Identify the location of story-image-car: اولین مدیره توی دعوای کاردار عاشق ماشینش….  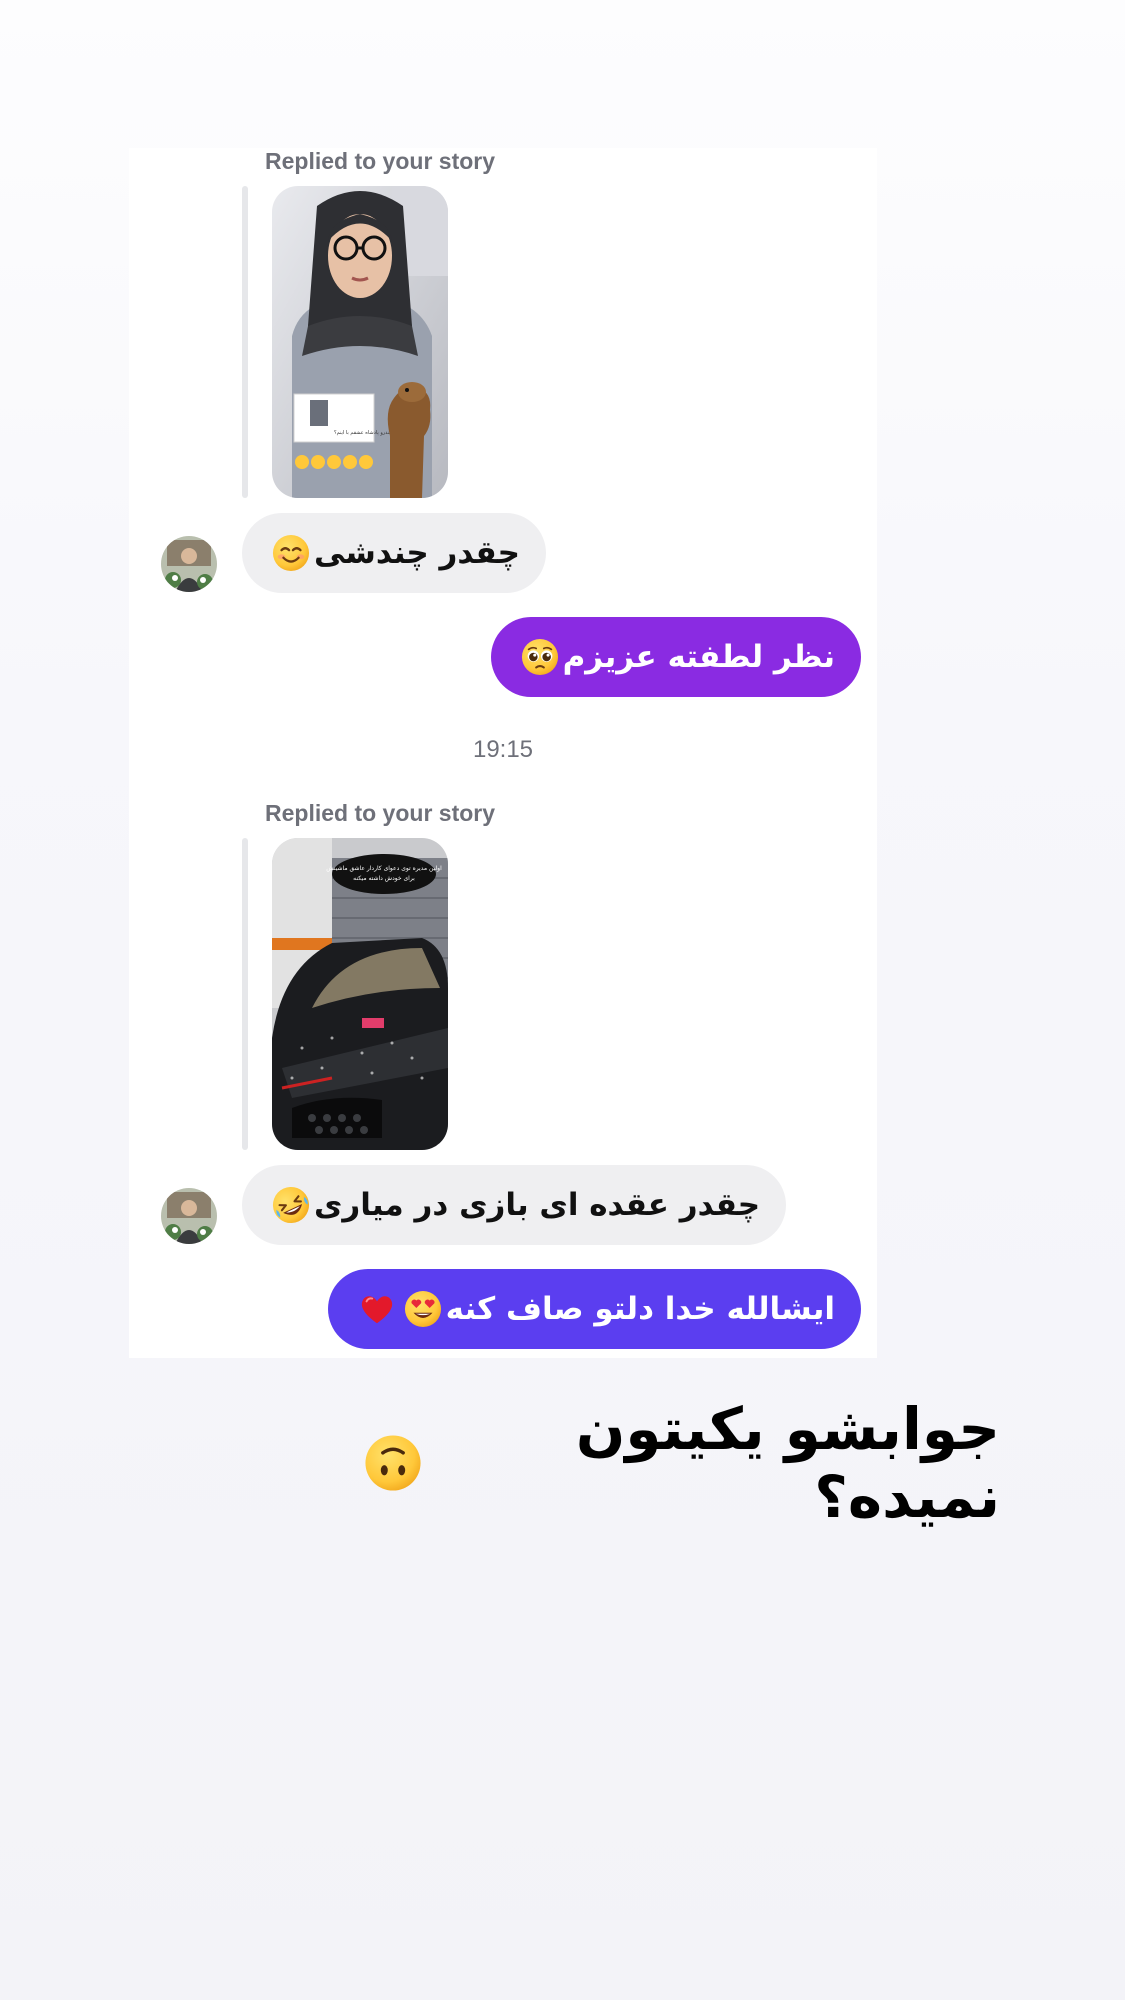
(360, 994).